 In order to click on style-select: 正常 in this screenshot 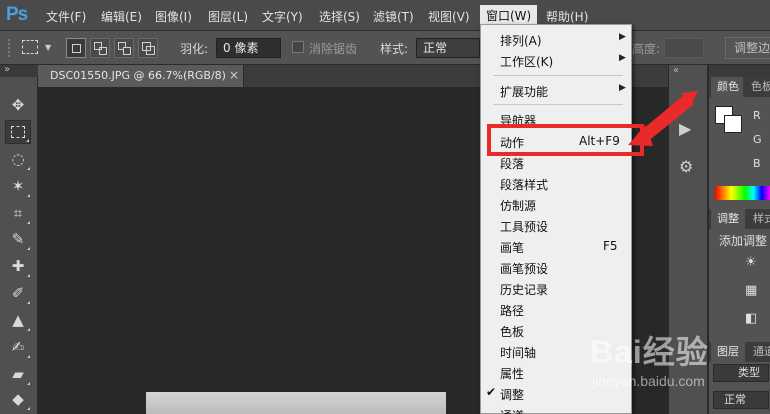, I will do `click(448, 48)`.